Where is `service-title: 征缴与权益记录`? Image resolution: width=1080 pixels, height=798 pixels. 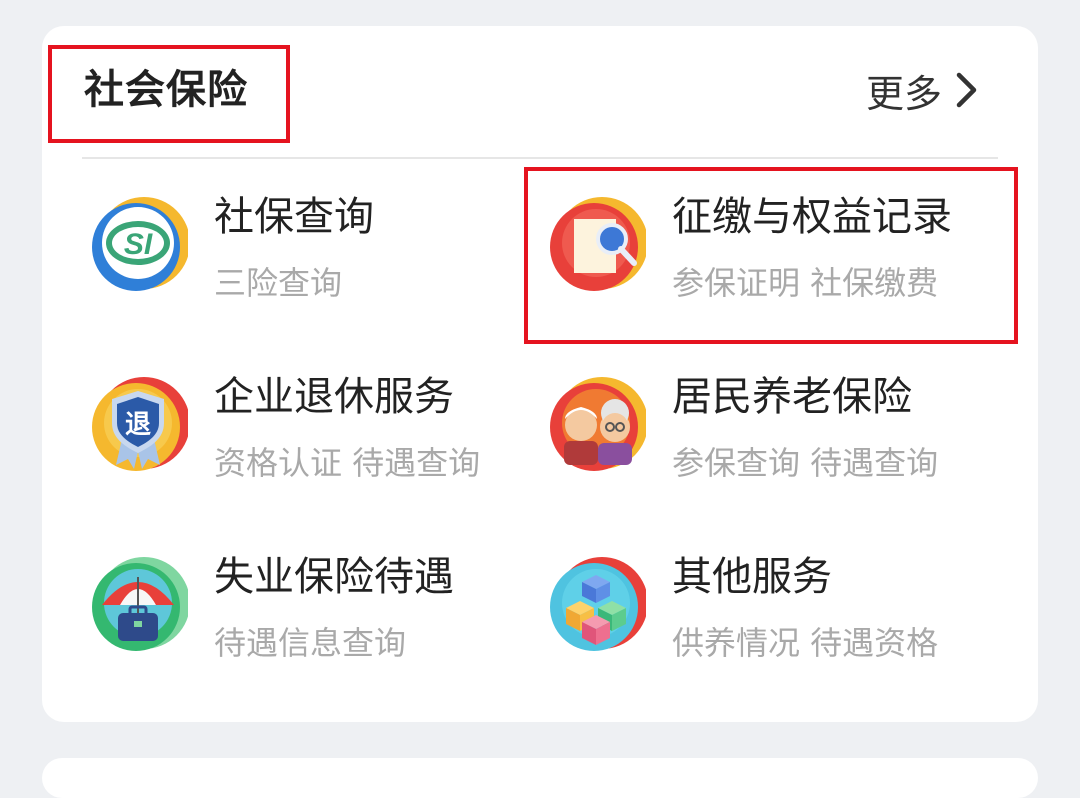 service-title: 征缴与权益记录 is located at coordinates (812, 217).